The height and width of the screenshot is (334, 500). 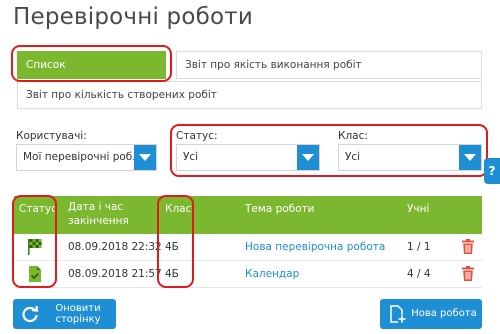 I want to click on col-topic-header: Тема роботи, so click(x=280, y=209).